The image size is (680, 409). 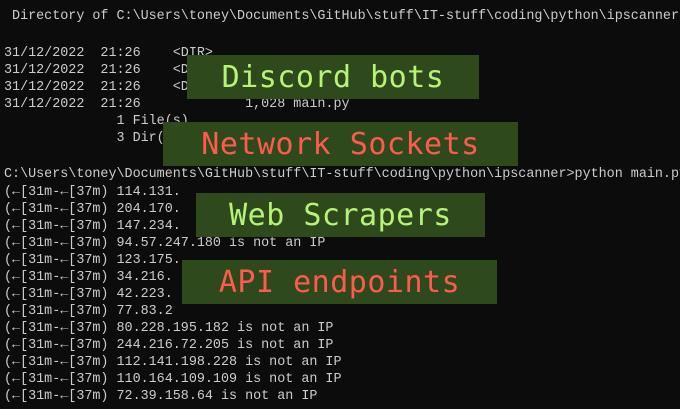 I want to click on output-line: (←[31m-←[37m) 72.39.158.64 is not an IP, so click(x=161, y=396).